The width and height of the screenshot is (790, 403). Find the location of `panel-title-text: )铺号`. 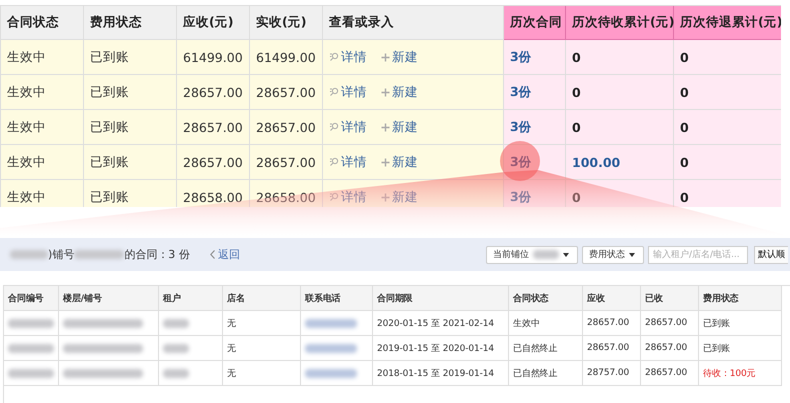

panel-title-text: )铺号 is located at coordinates (61, 254).